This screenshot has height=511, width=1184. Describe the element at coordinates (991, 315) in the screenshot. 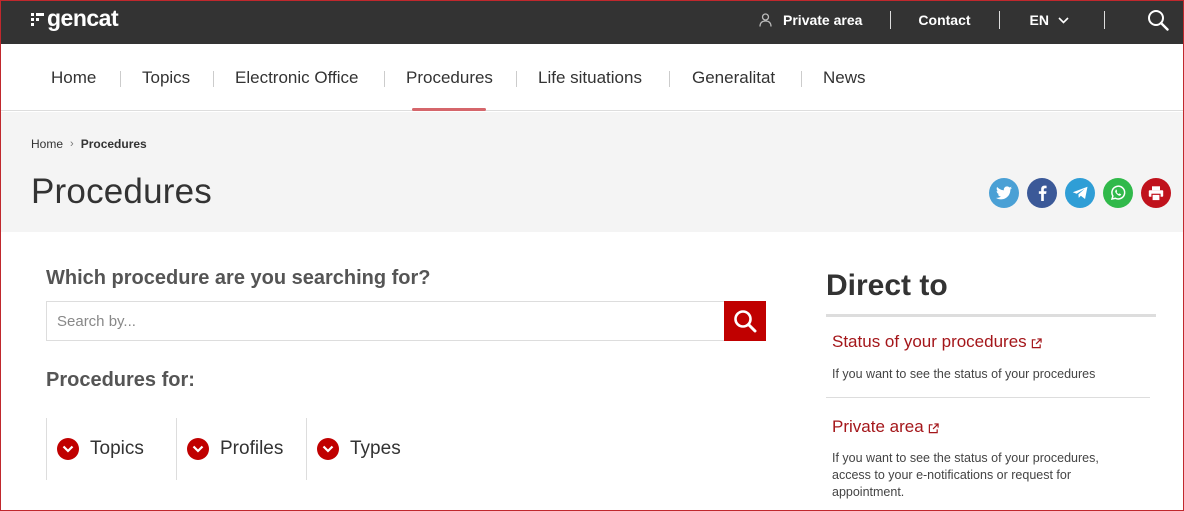

I see `direct-to-divider` at that location.